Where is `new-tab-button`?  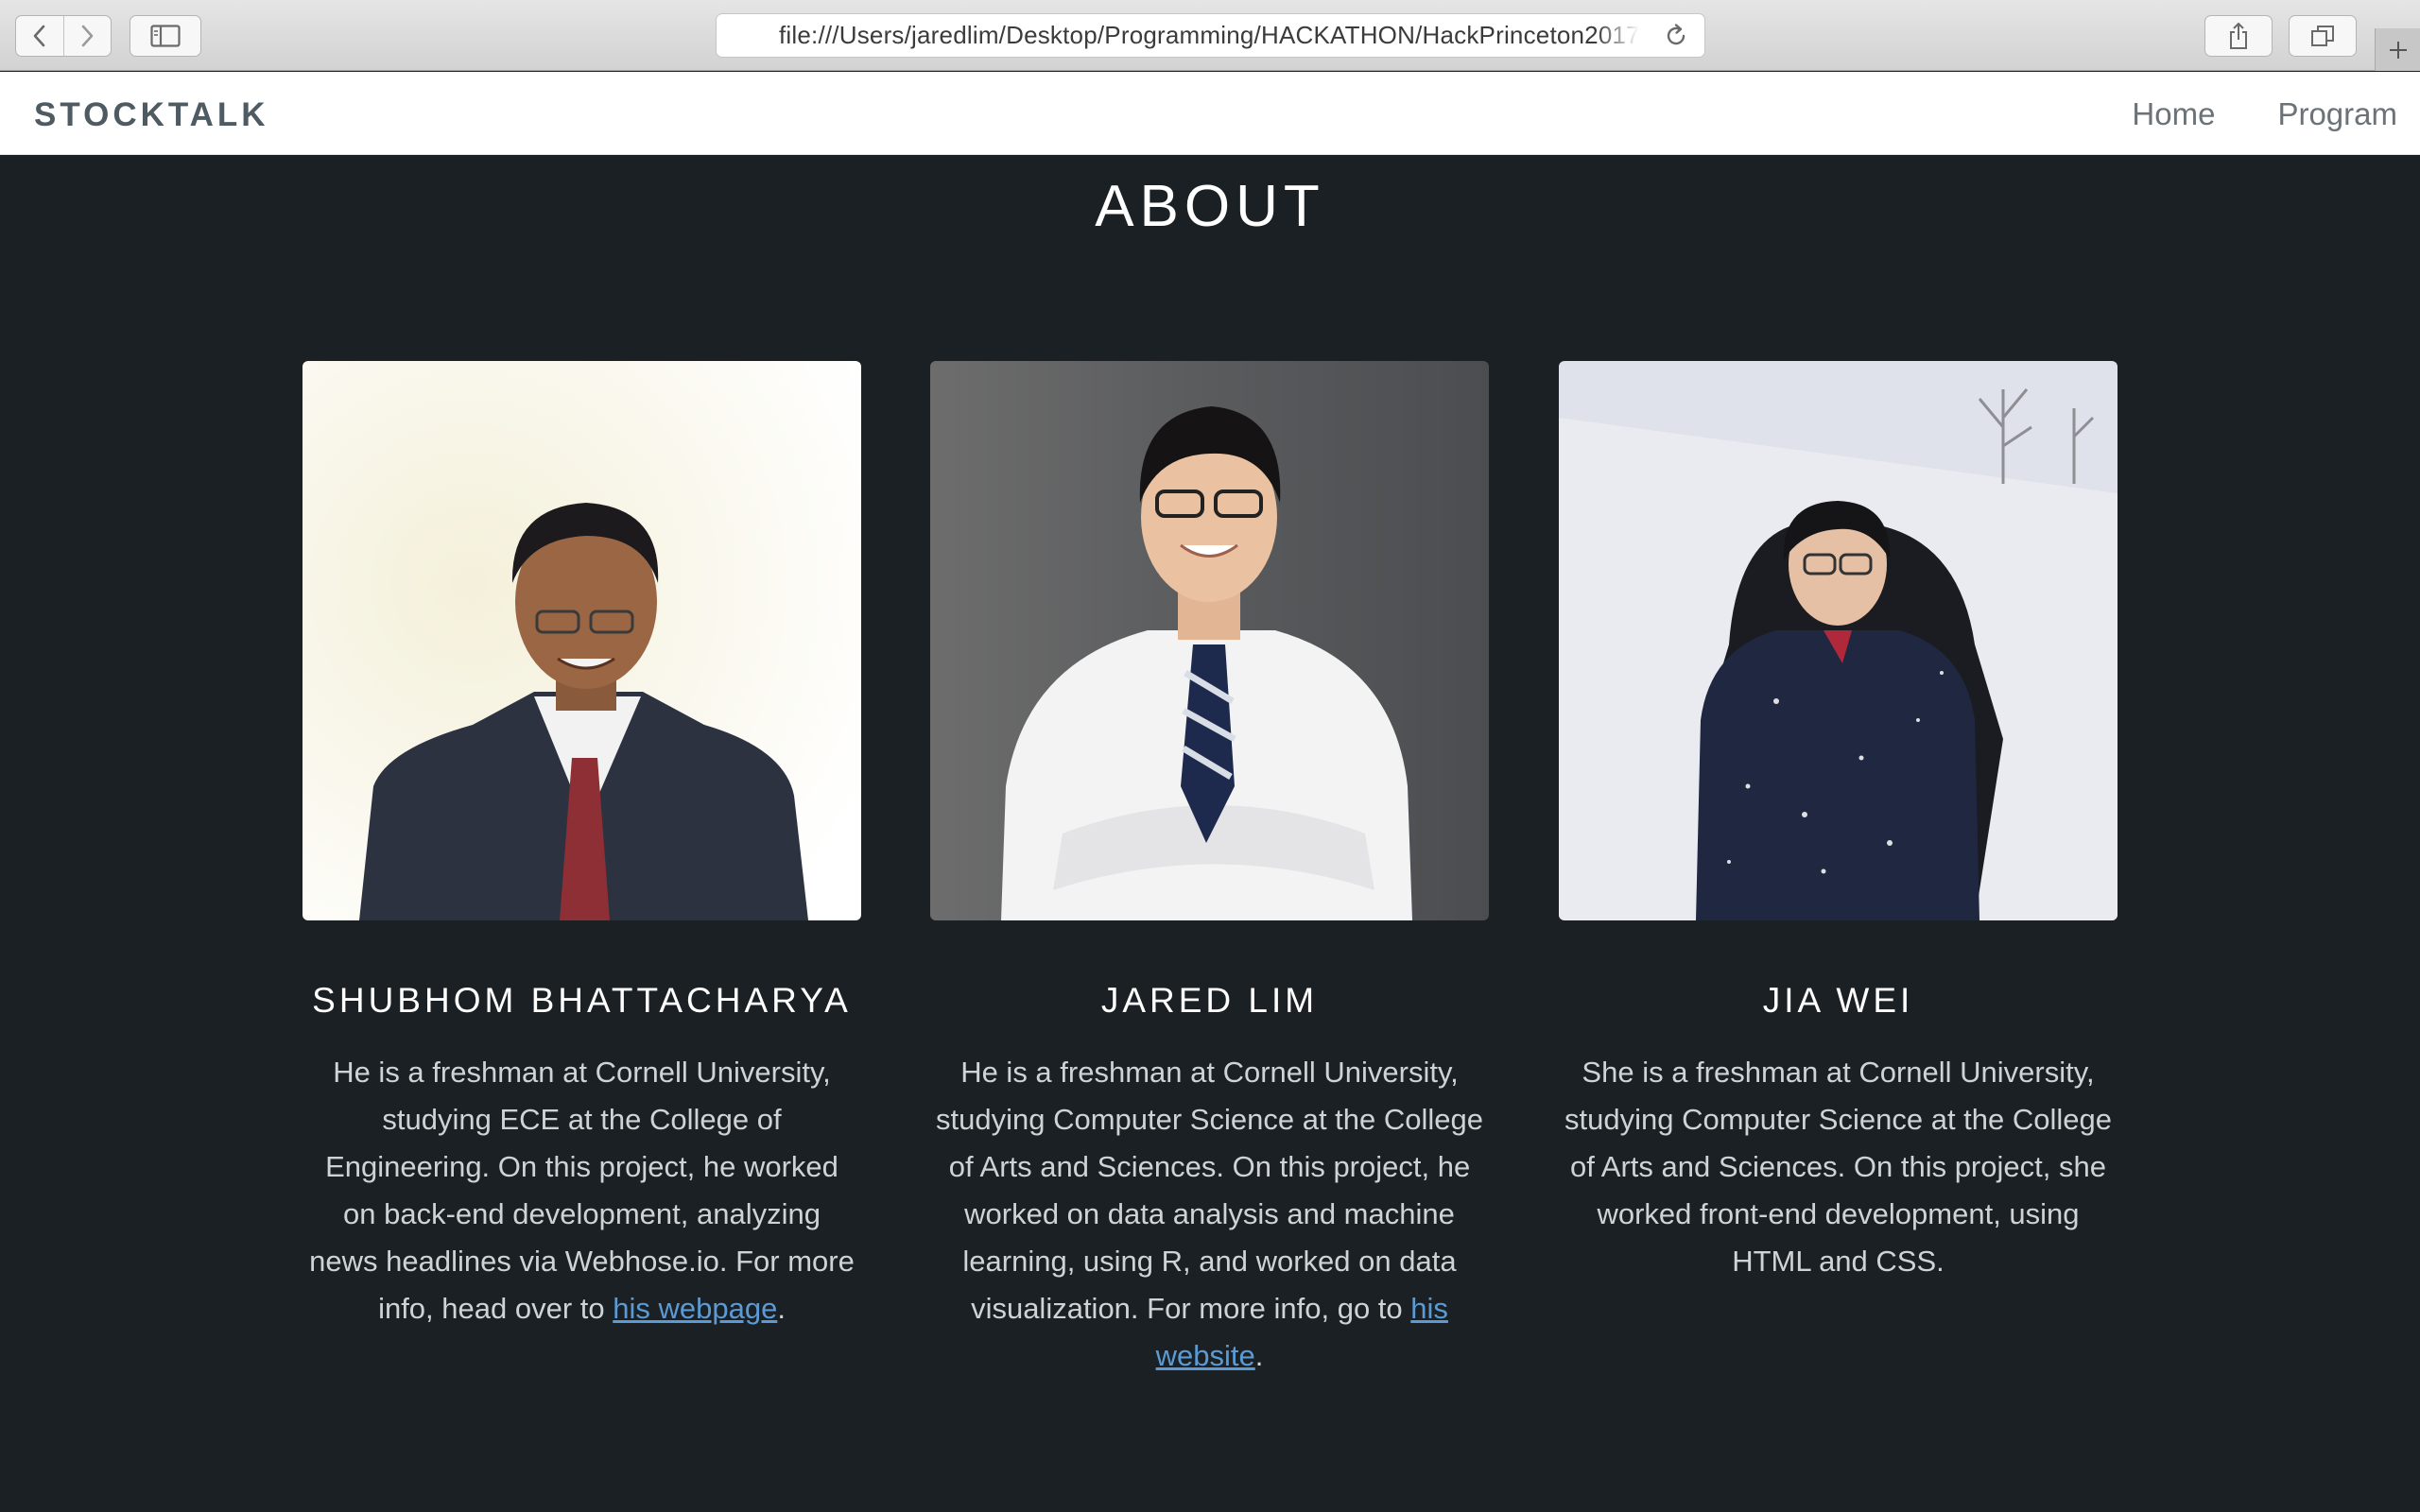
new-tab-button is located at coordinates (2397, 49).